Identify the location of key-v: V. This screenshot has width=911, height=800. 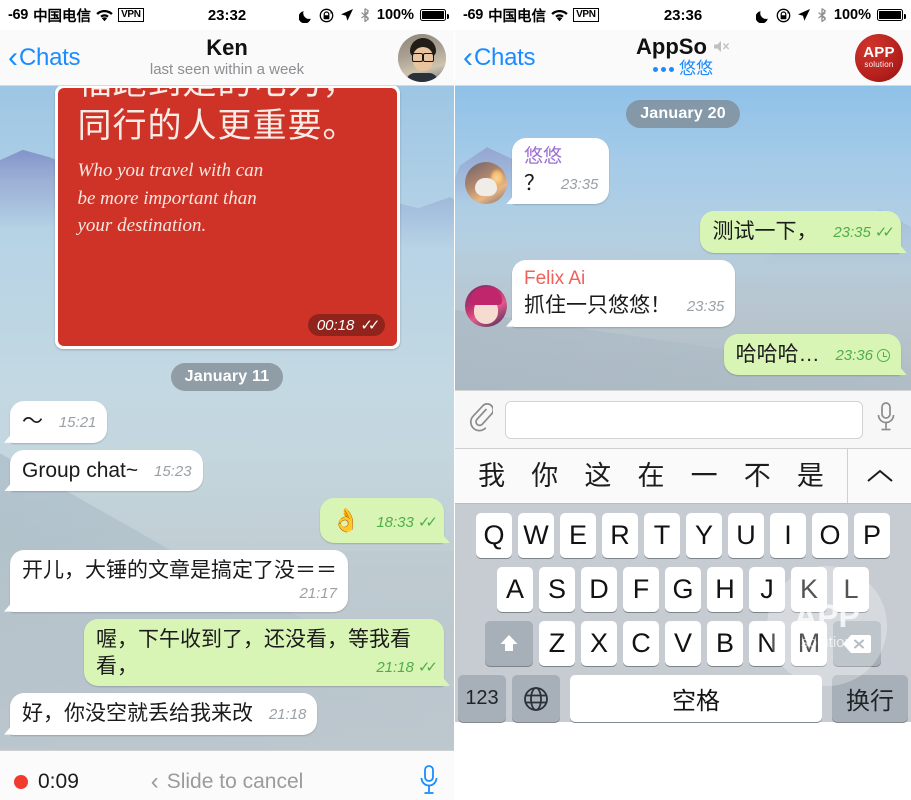
(683, 644).